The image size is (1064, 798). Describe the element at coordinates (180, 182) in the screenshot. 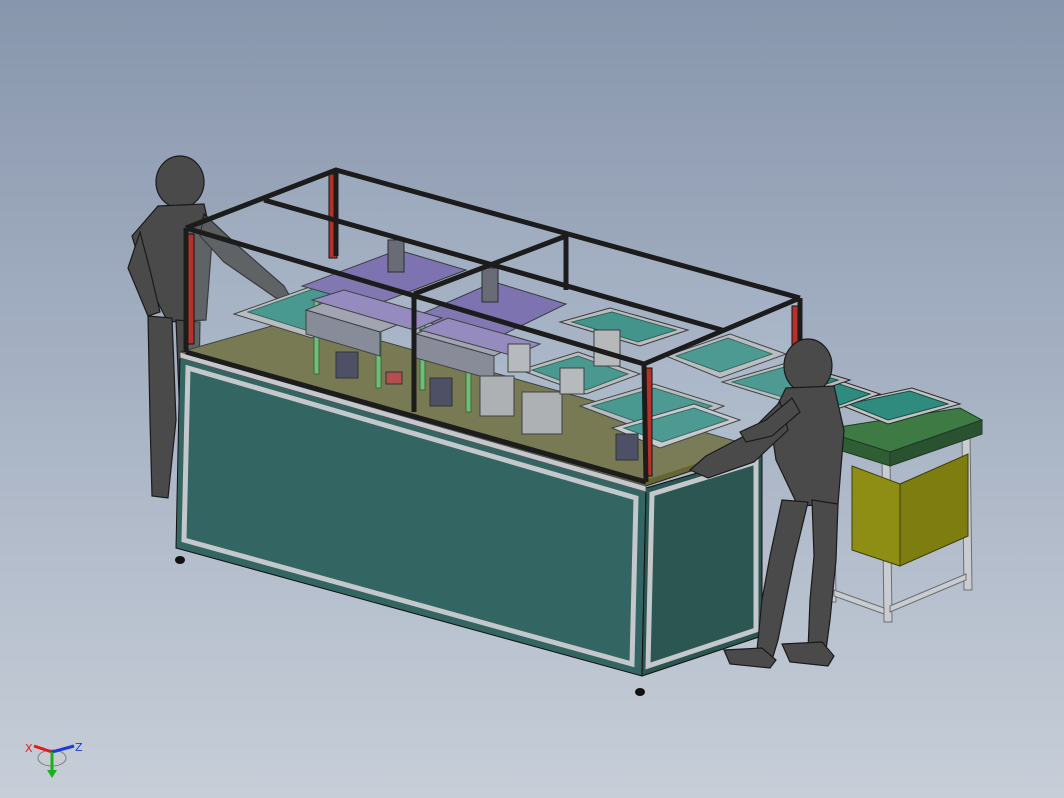

I see `operator-left-head` at that location.